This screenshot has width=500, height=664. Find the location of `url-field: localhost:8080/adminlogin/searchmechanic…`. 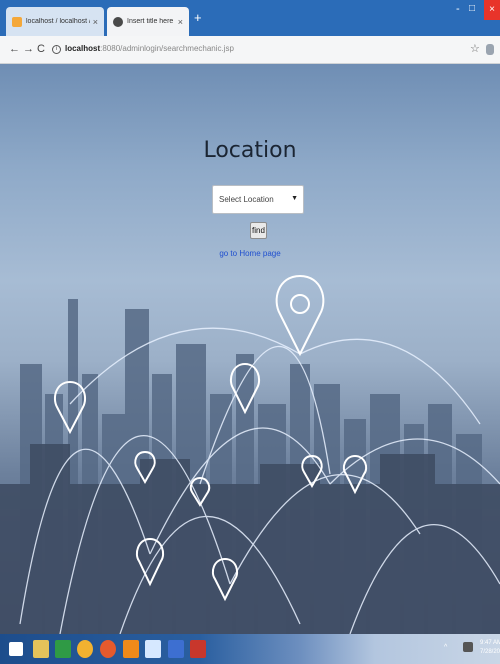

url-field: localhost:8080/adminlogin/searchmechanic… is located at coordinates (149, 48).